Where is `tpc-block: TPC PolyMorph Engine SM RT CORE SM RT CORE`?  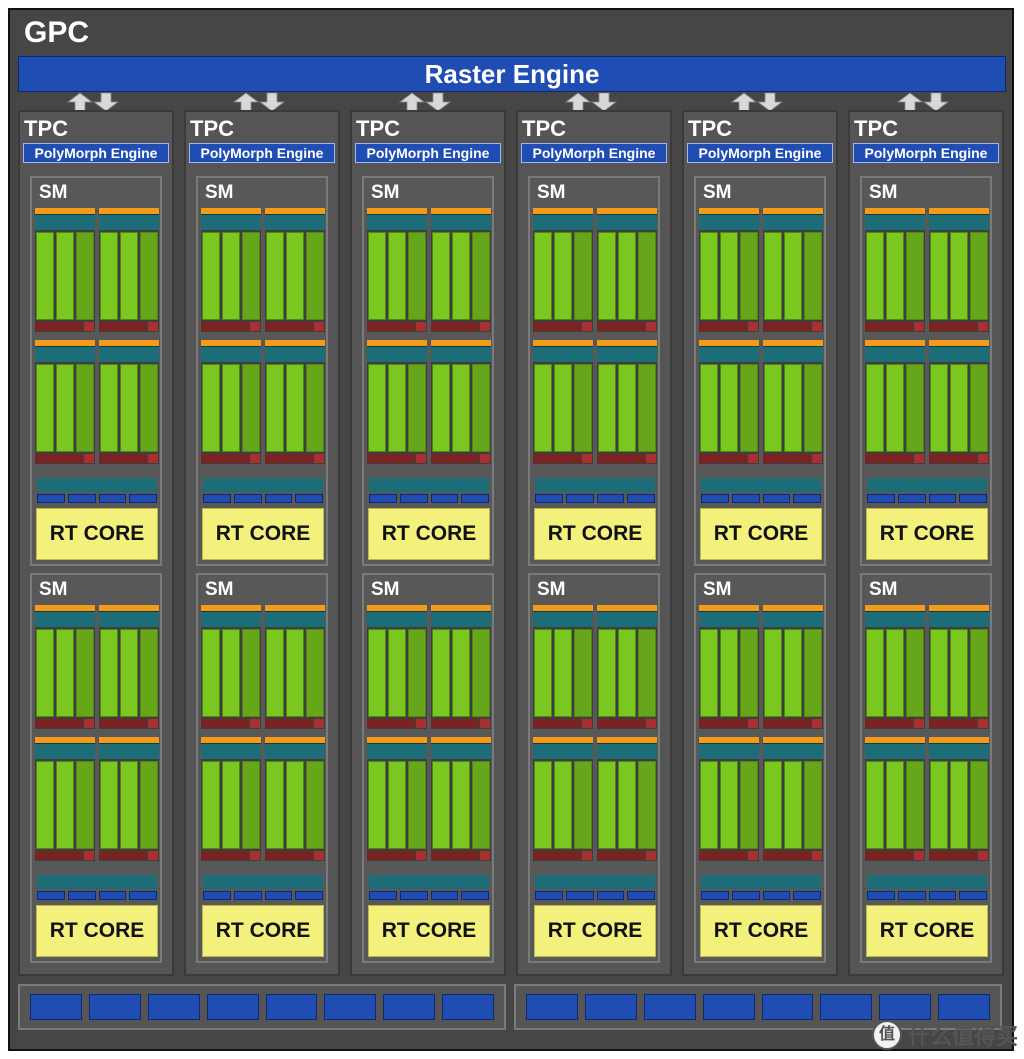
tpc-block: TPC PolyMorph Engine SM RT CORE SM RT CORE is located at coordinates (926, 543).